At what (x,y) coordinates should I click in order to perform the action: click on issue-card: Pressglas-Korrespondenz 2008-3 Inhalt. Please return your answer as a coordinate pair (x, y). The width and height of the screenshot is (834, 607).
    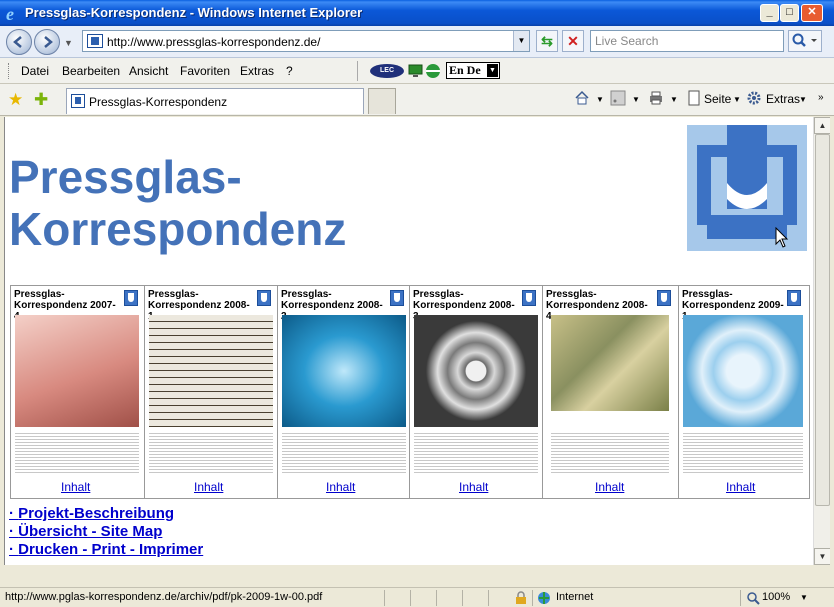
    Looking at the image, I should click on (476, 392).